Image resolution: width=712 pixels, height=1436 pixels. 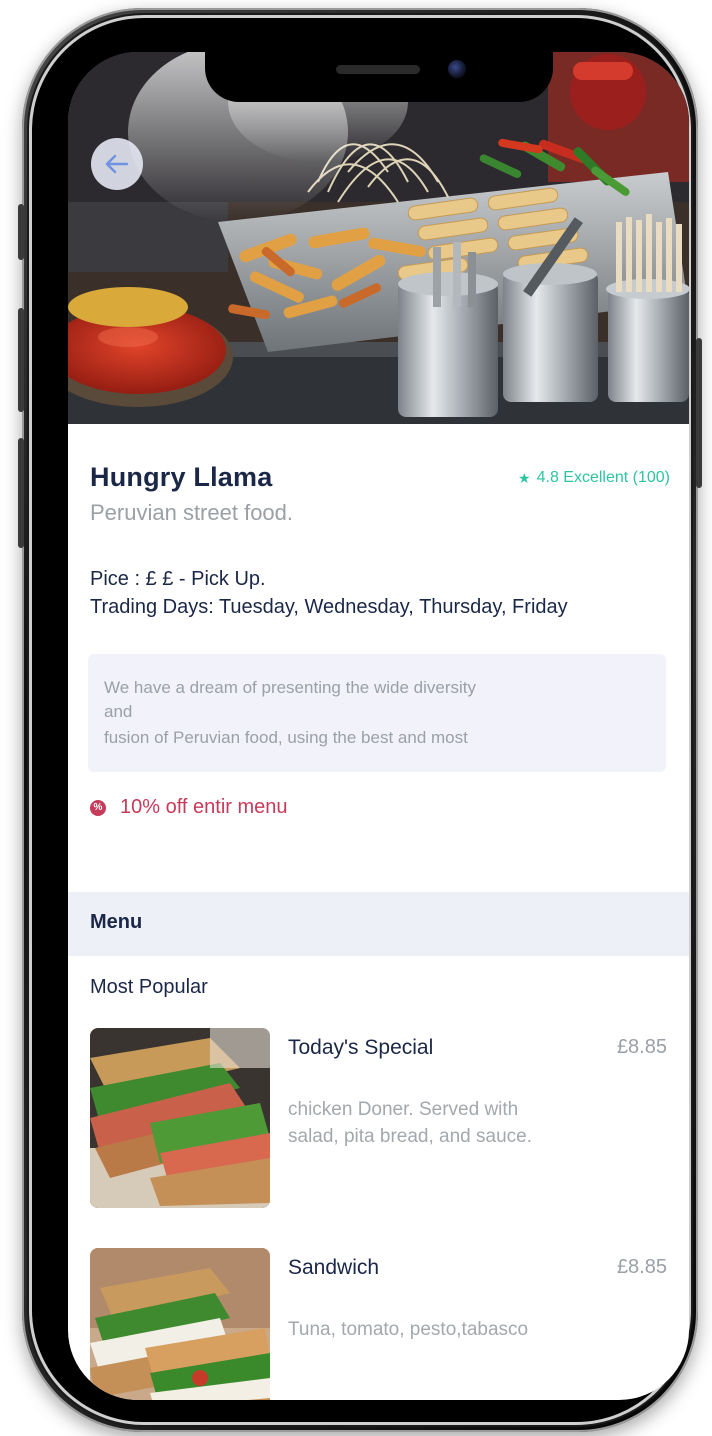 I want to click on promo-banner: 10% off entir menu, so click(x=189, y=807).